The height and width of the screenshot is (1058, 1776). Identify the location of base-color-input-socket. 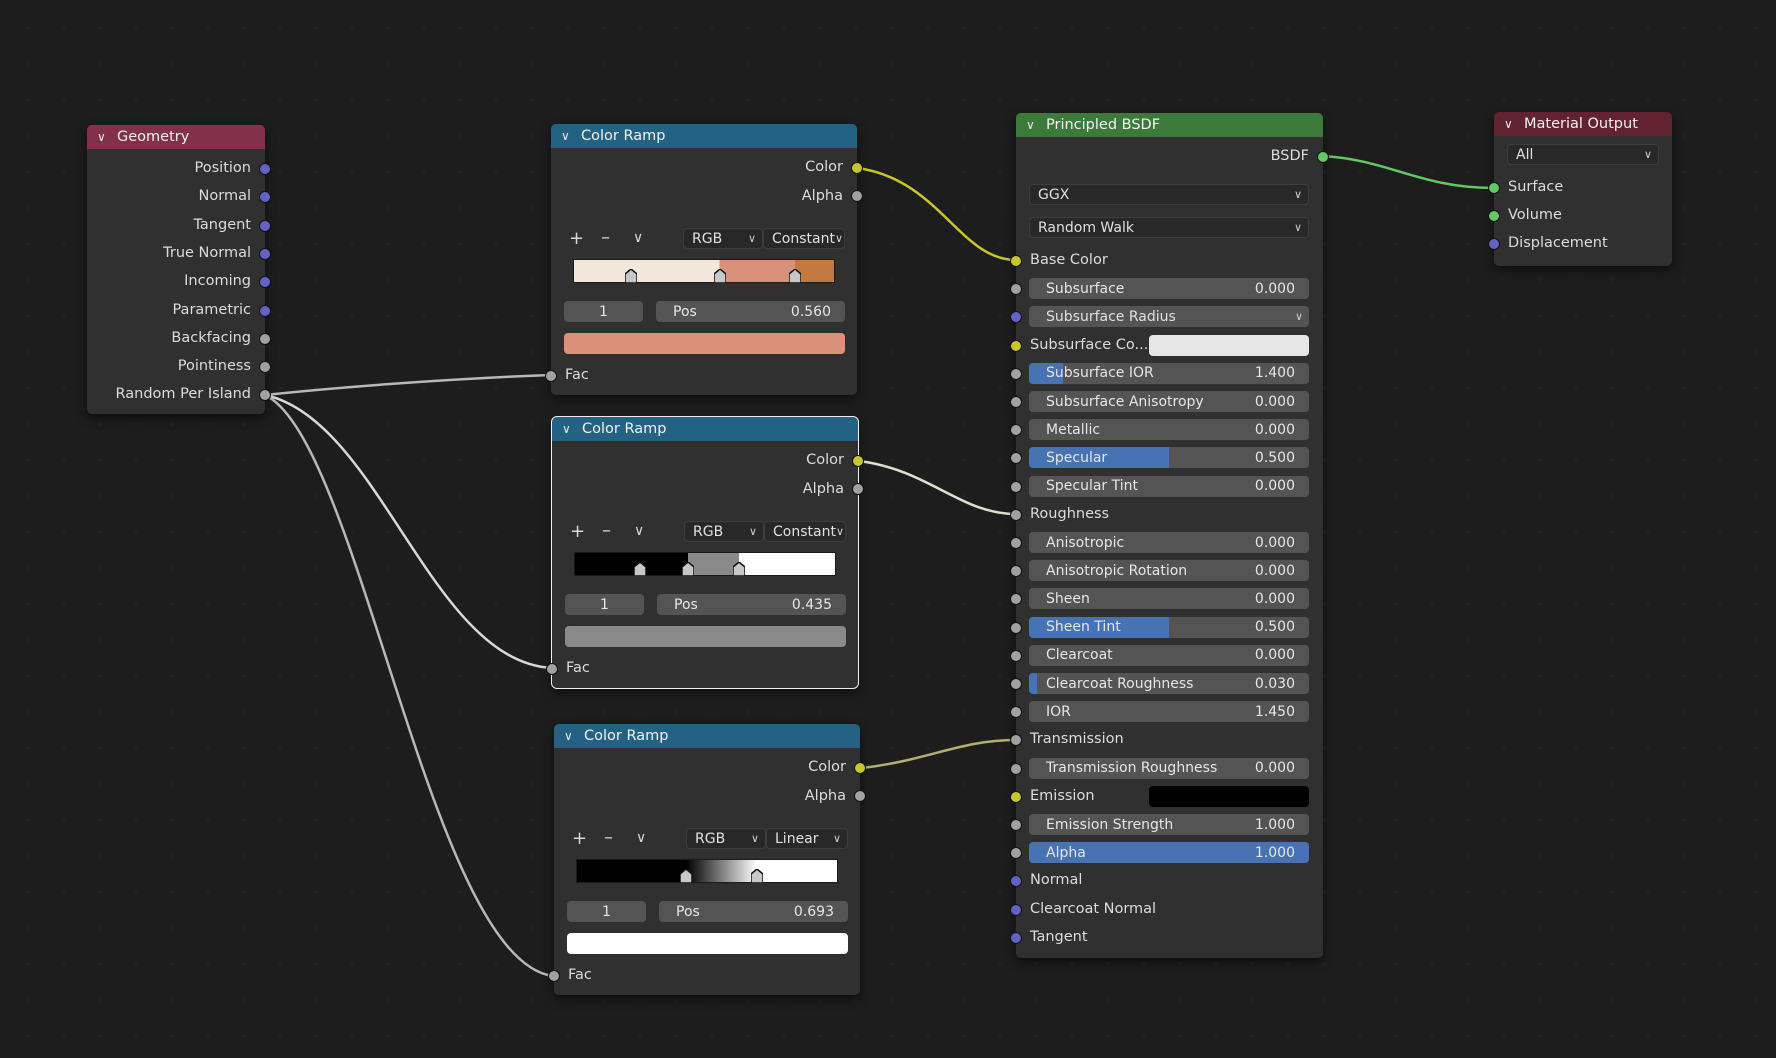
(1016, 261).